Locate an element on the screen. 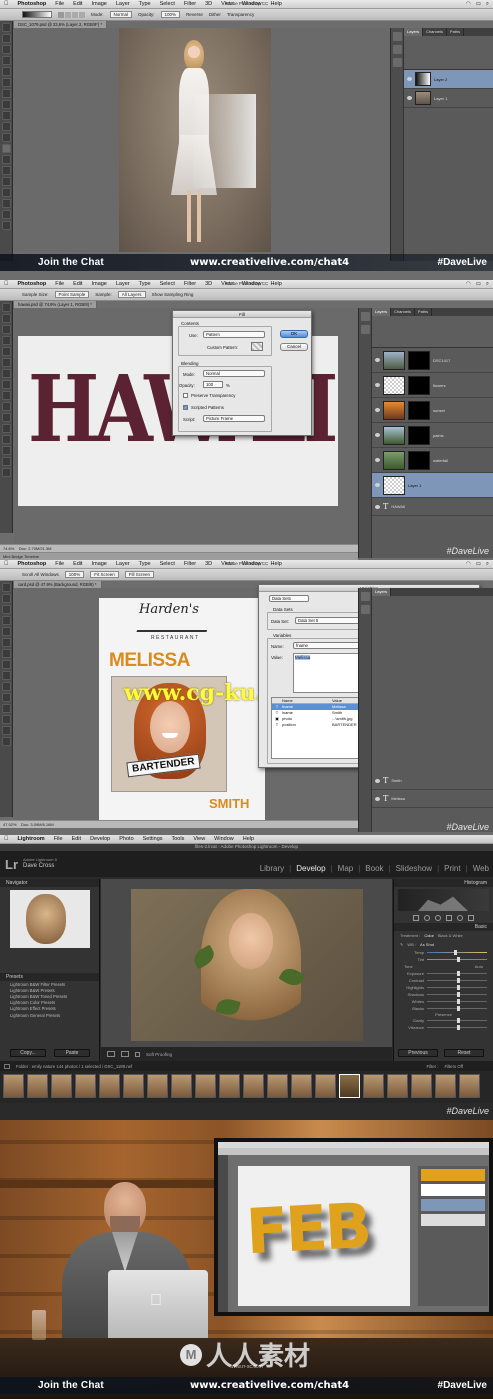 The height and width of the screenshot is (1399, 493). lasso-tool-icon is located at coordinates (6, 609).